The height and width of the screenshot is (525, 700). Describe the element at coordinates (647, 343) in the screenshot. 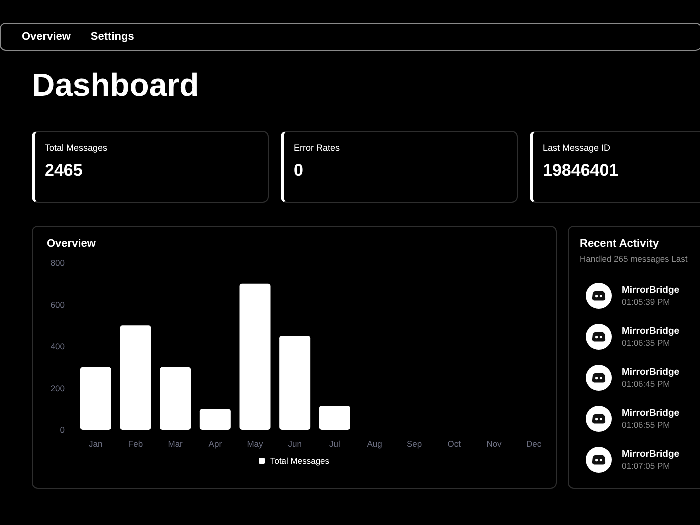

I see `activity-time: 01:06:35 PM` at that location.